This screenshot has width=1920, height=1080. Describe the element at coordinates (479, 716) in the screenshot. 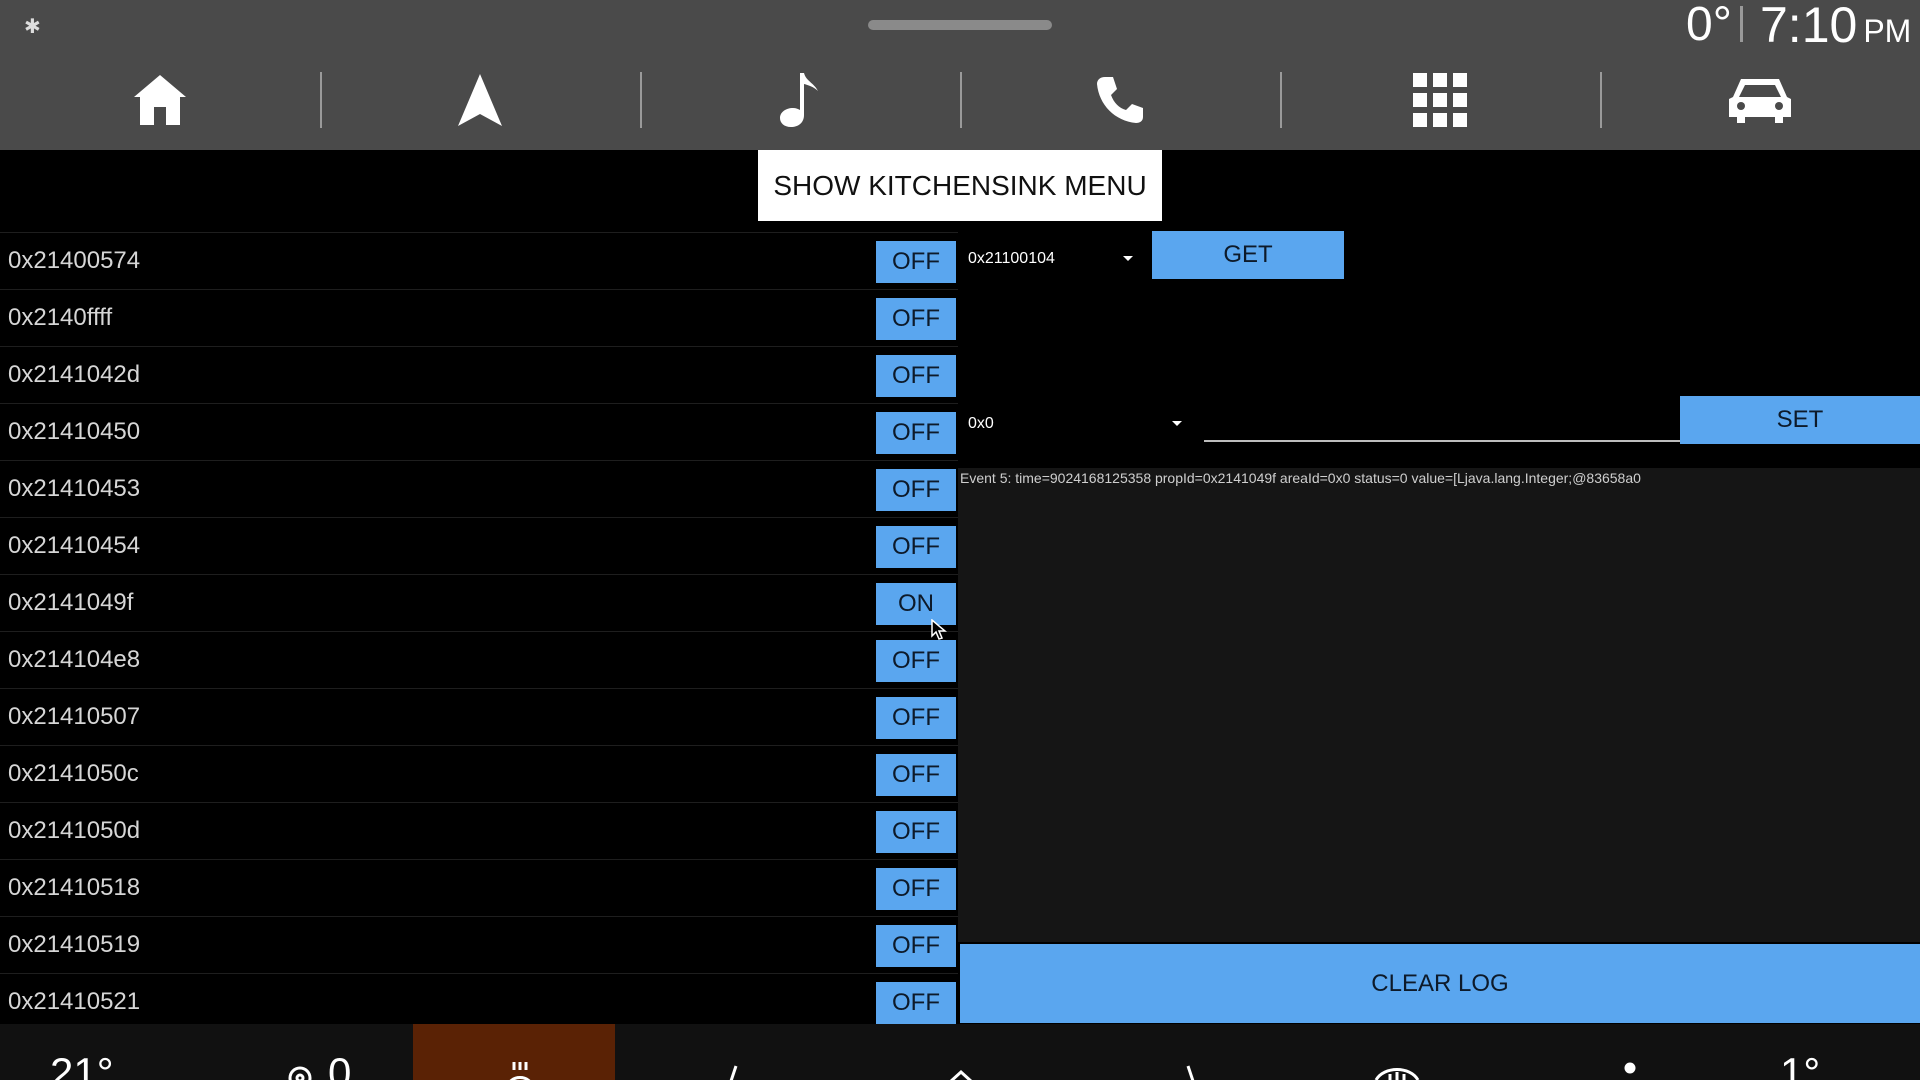

I see `property-row: 0x21410507 OFF` at that location.